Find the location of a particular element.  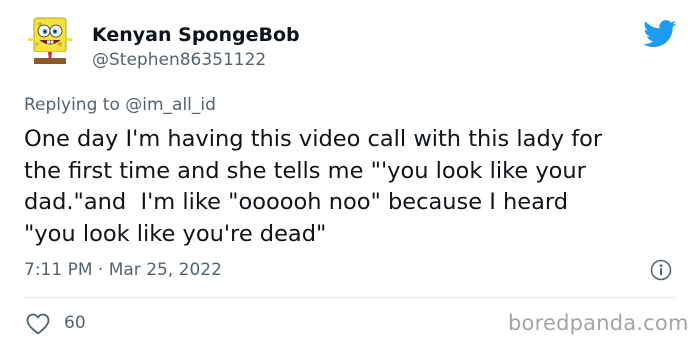

author-avatar is located at coordinates (50, 42).